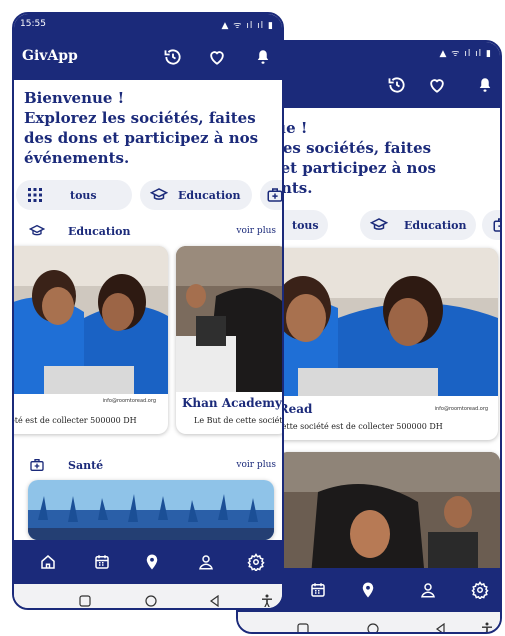  Describe the element at coordinates (151, 465) in the screenshot. I see `section-header-sante: Santé voir plus` at that location.